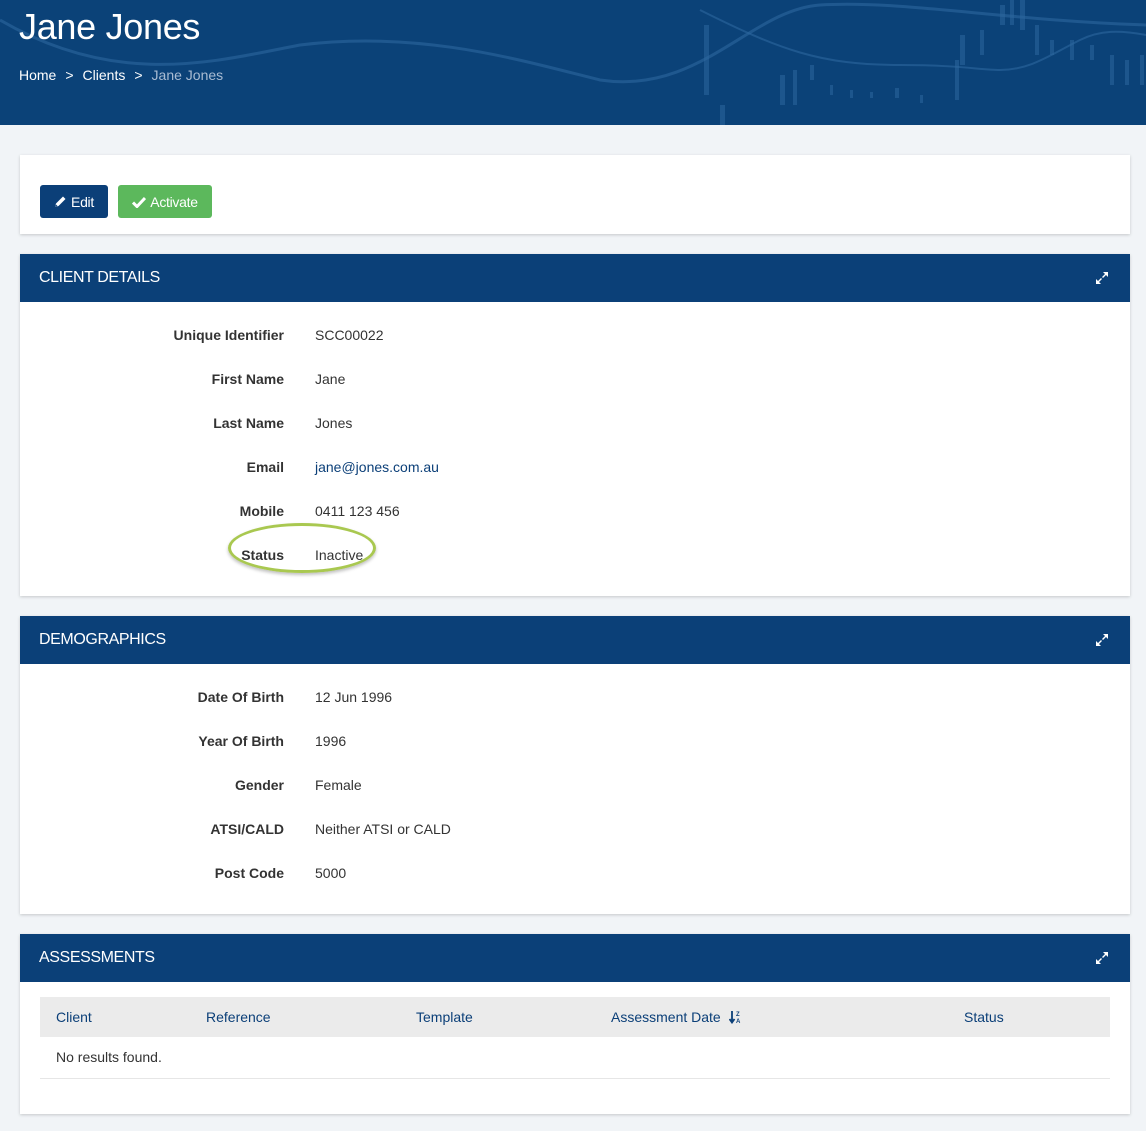  What do you see at coordinates (259, 785) in the screenshot?
I see `field-label: Gender` at bounding box center [259, 785].